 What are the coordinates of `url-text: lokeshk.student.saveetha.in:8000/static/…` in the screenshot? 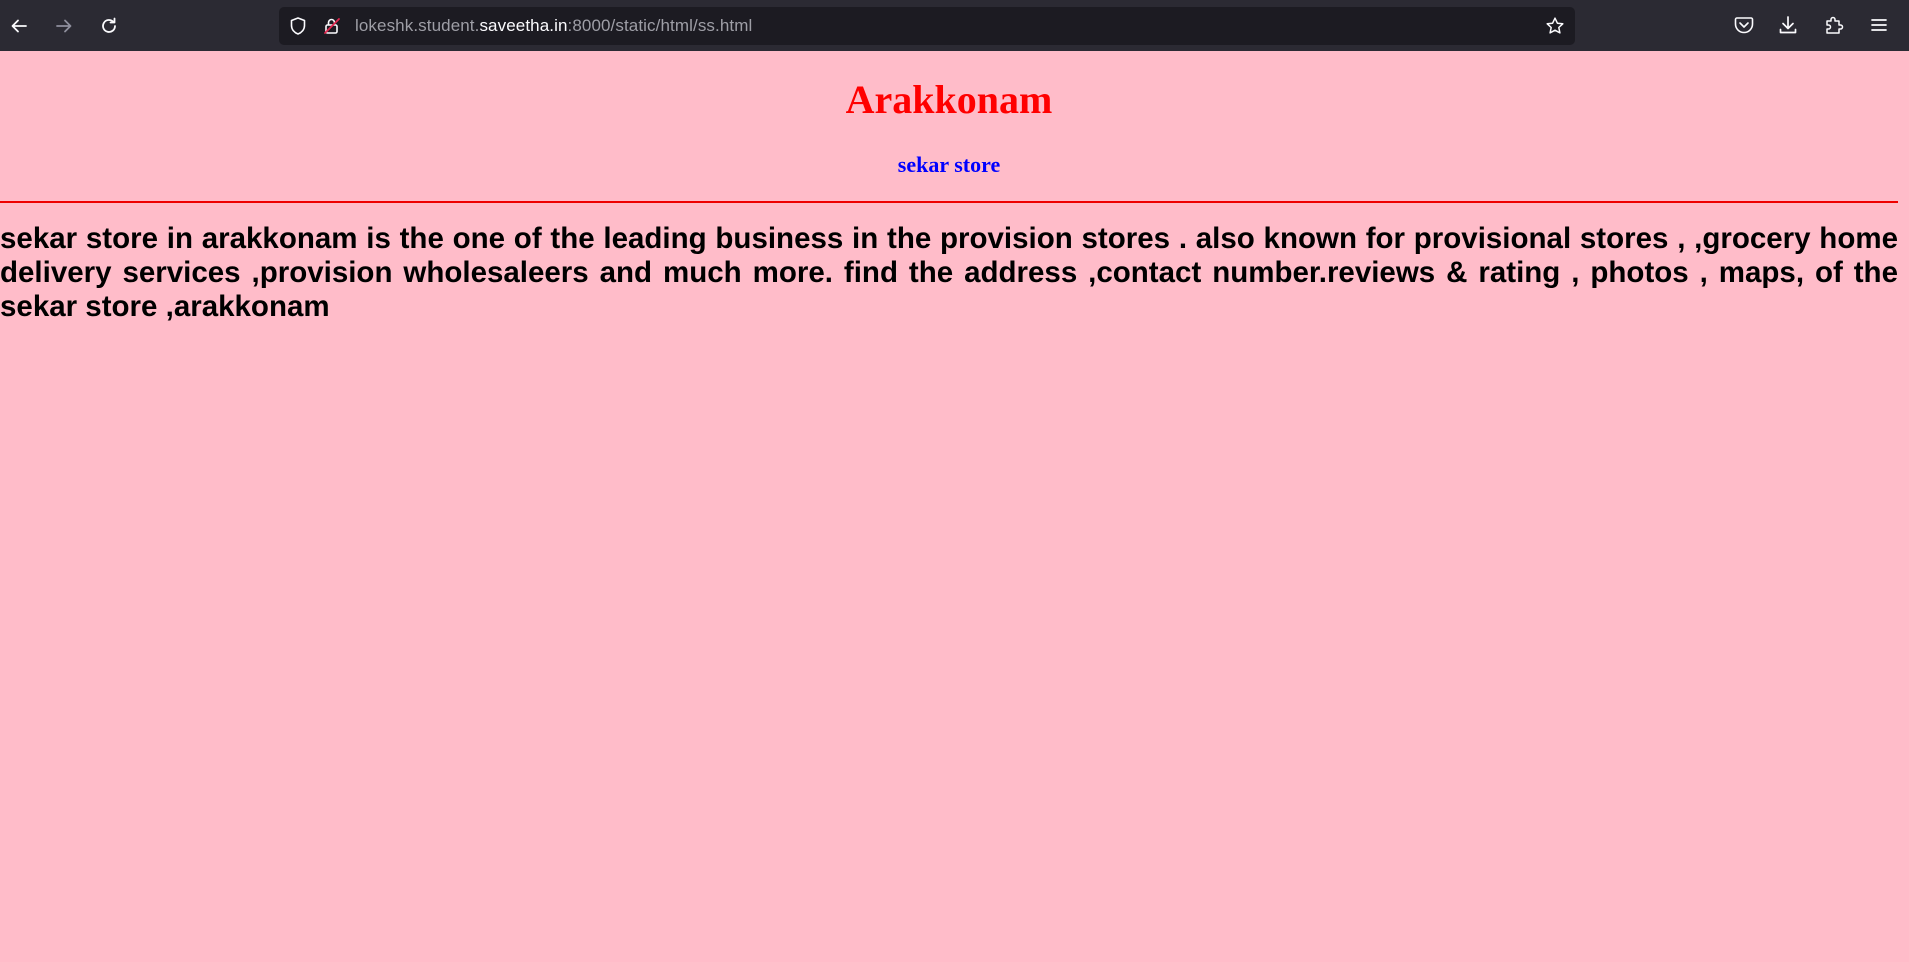 It's located at (553, 26).